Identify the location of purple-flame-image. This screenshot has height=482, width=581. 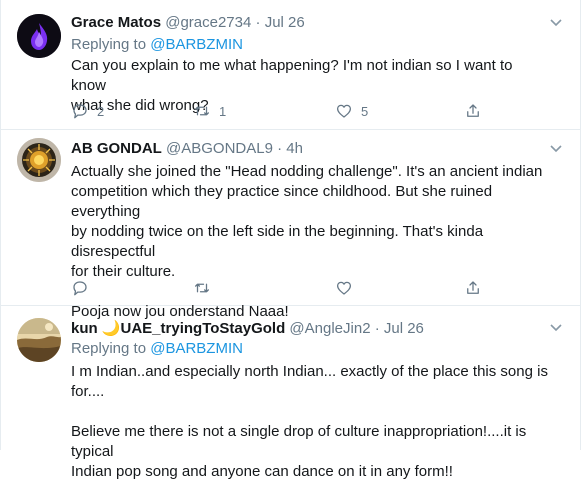
(39, 36).